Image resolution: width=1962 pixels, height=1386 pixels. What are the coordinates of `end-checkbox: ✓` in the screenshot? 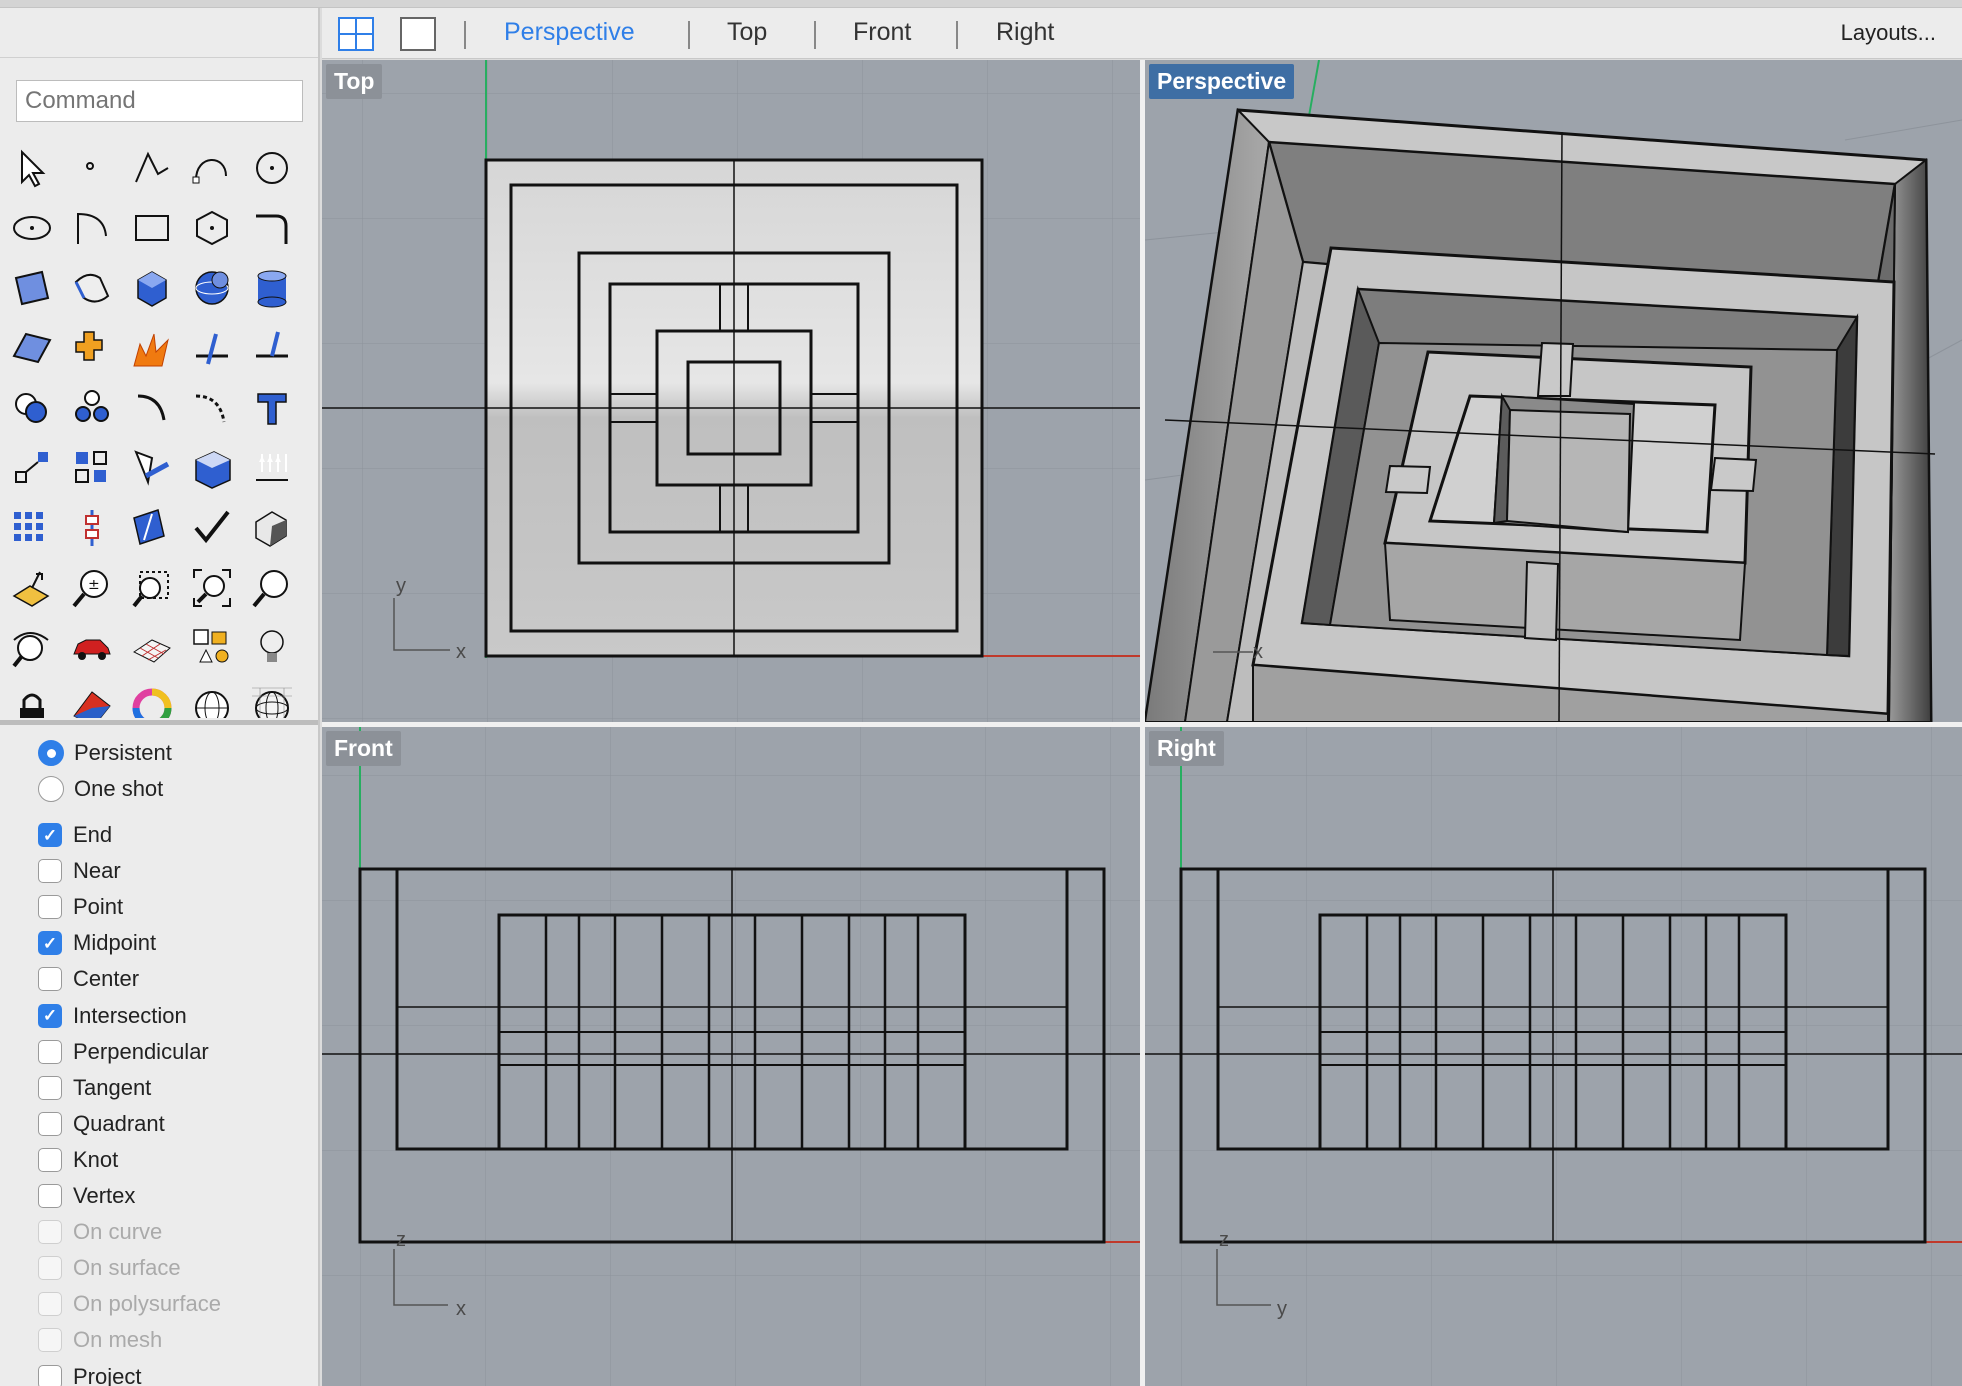 It's located at (50, 835).